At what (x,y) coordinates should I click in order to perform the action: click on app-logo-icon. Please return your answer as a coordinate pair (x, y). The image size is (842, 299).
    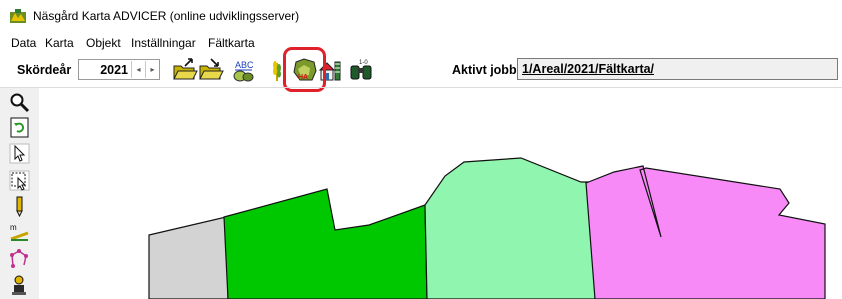
    Looking at the image, I should click on (18, 16).